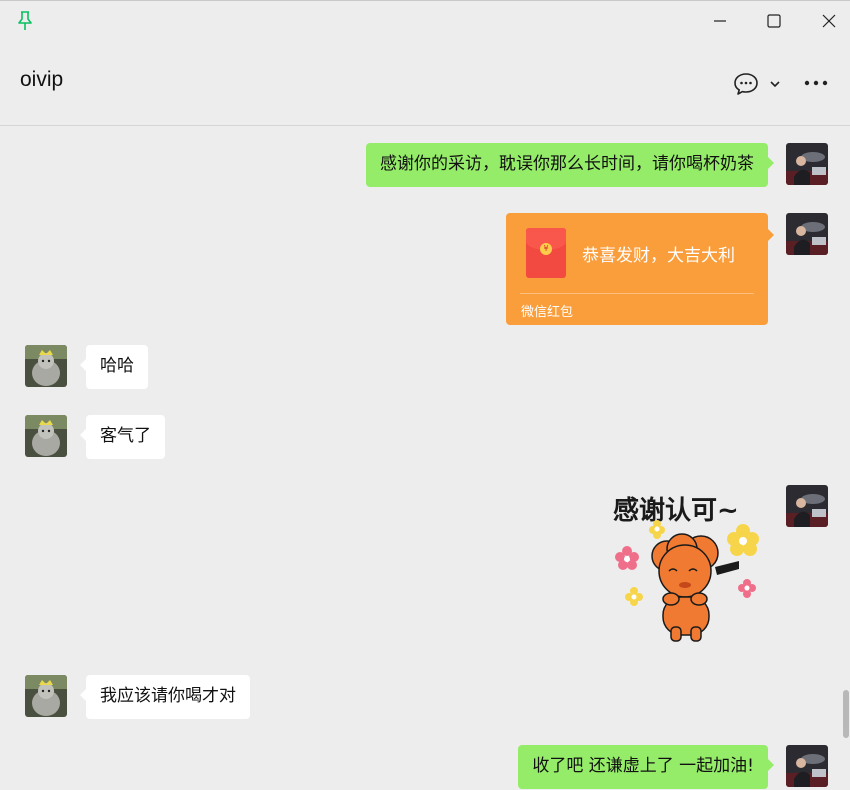  What do you see at coordinates (122, 437) in the screenshot?
I see `message-bubble-incoming: 客气了` at bounding box center [122, 437].